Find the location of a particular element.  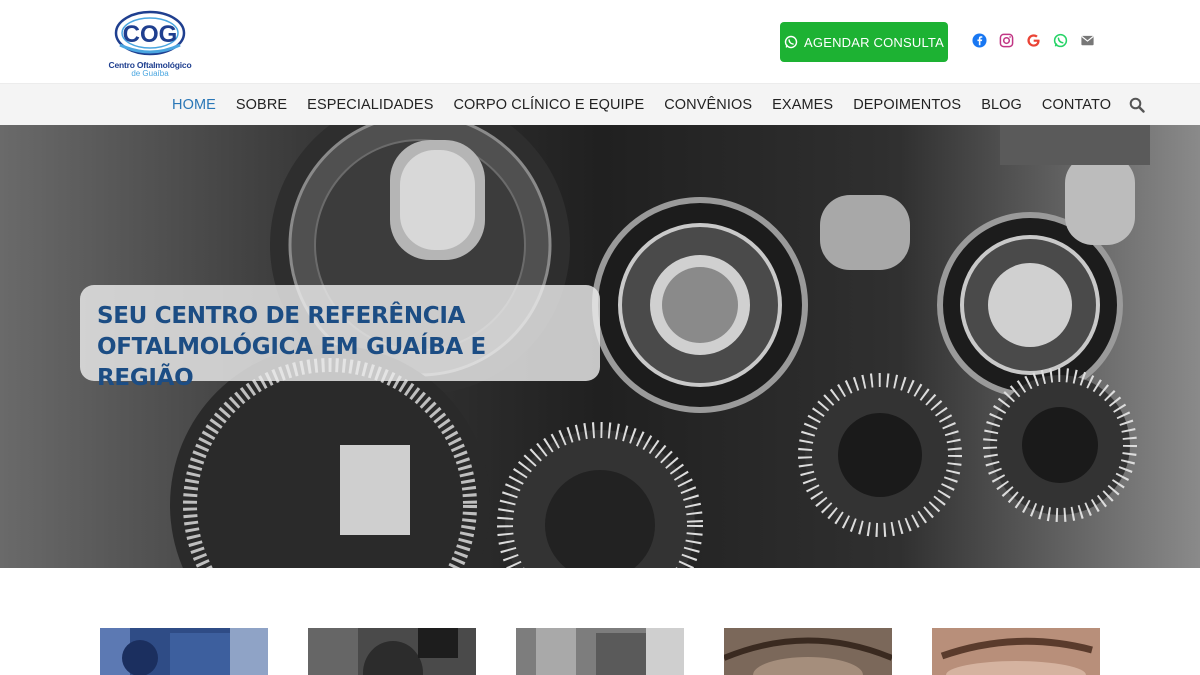

logo-mark: COG is located at coordinates (150, 33).